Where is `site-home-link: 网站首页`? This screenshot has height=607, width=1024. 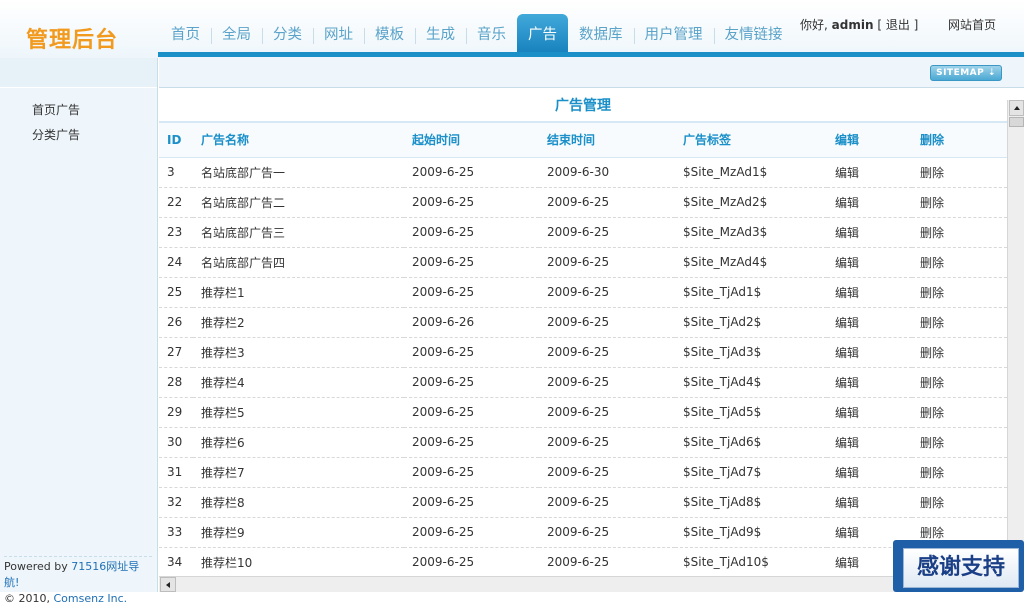 site-home-link: 网站首页 is located at coordinates (972, 24).